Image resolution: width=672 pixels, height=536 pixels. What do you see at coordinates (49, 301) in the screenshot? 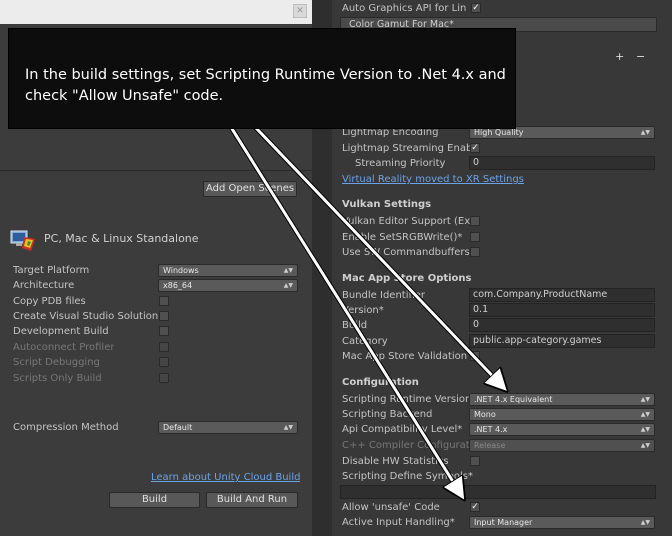
I see `copy-pdb-label: Copy PDB files` at bounding box center [49, 301].